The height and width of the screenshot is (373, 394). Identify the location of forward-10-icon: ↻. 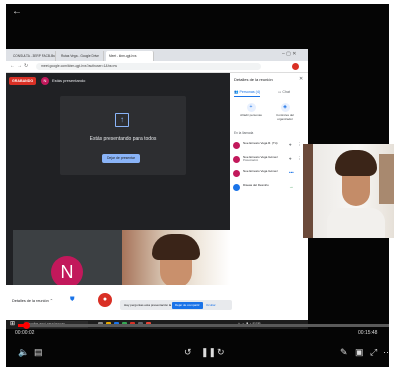
(221, 352).